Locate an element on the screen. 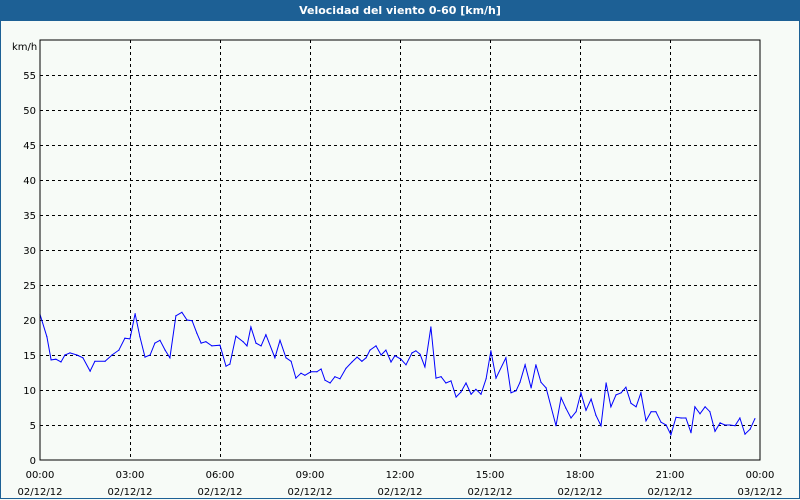 Image resolution: width=800 pixels, height=500 pixels. y-tick-label: 50 is located at coordinates (29, 111).